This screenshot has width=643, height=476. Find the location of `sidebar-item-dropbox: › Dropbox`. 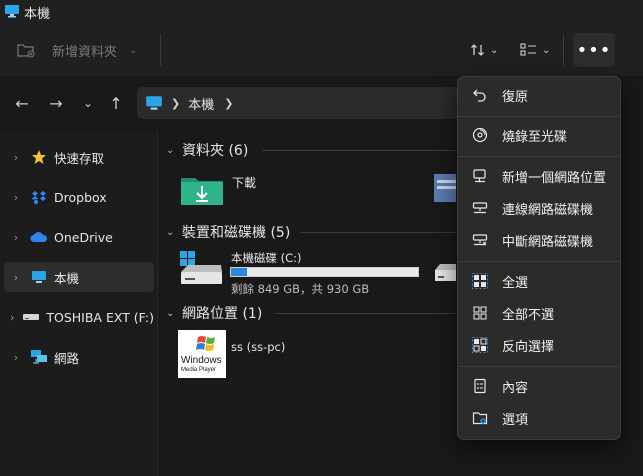

sidebar-item-dropbox: › Dropbox is located at coordinates (79, 197).